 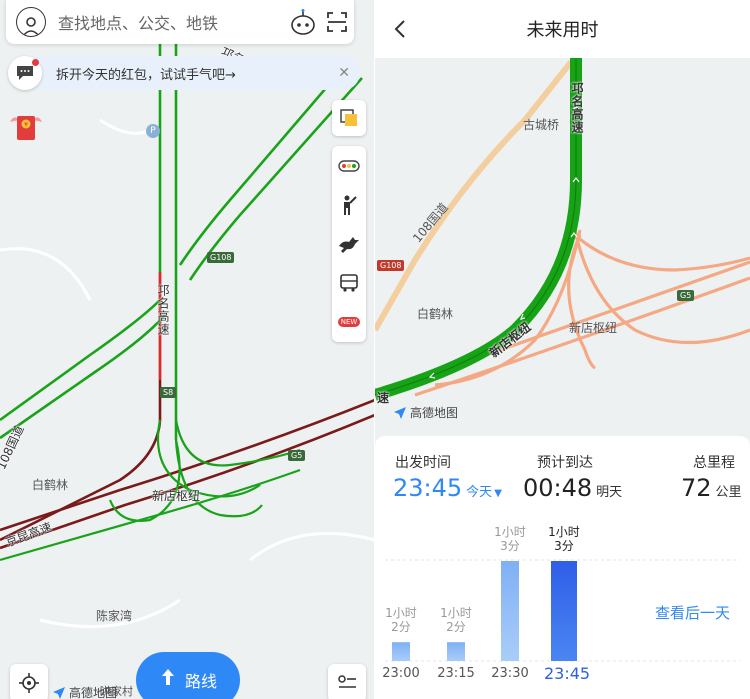 I want to click on header-bar: 未来用时, so click(x=562, y=29).